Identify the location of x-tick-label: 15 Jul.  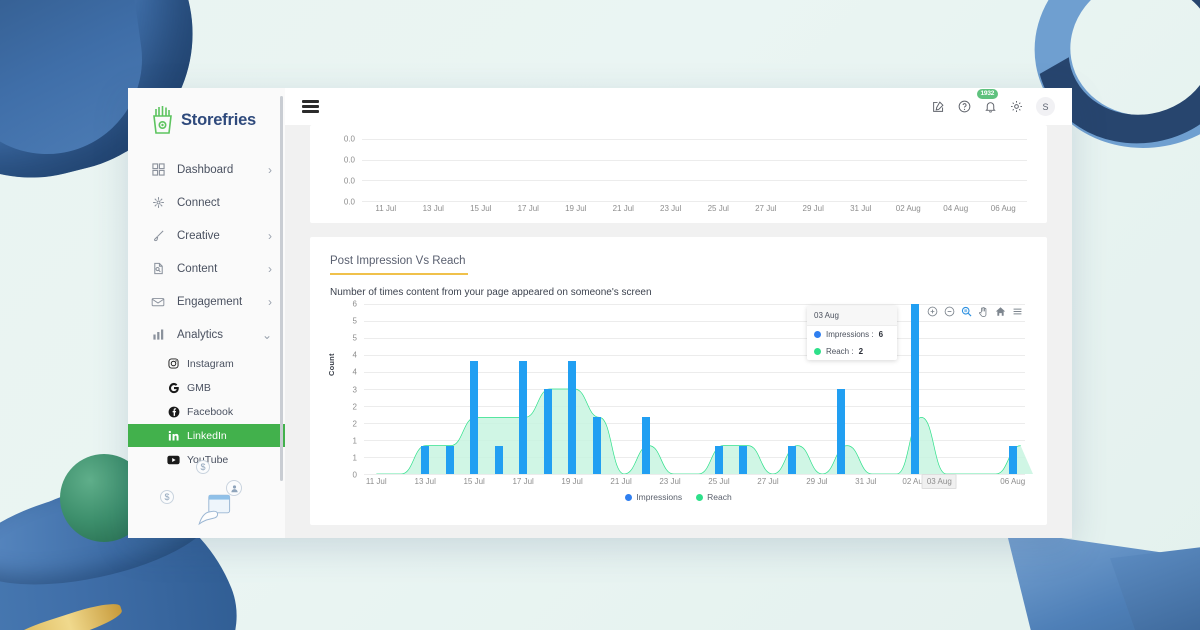
(481, 208).